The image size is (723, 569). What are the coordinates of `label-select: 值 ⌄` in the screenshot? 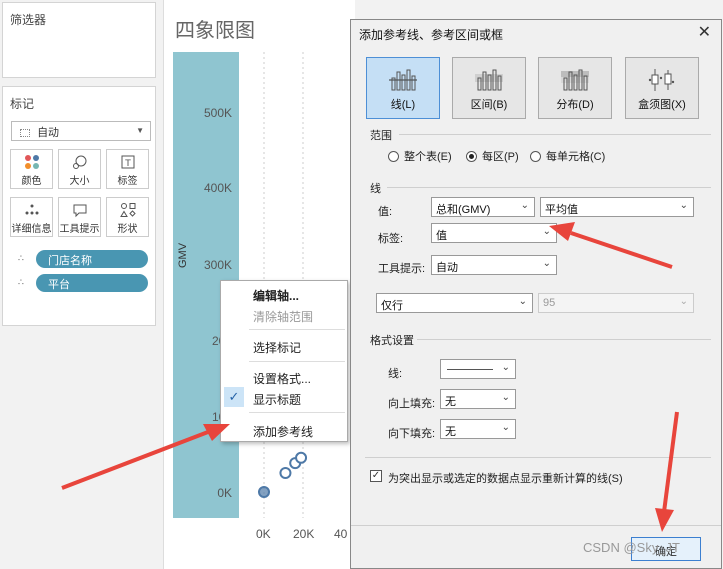 It's located at (494, 233).